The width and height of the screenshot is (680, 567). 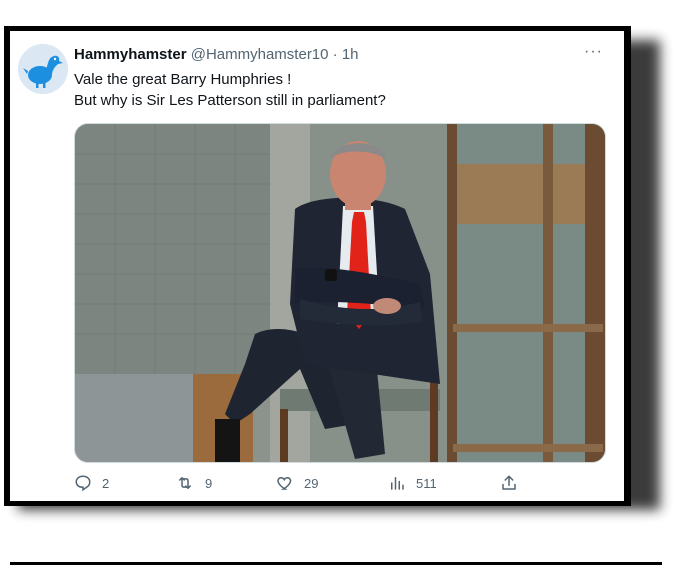 What do you see at coordinates (209, 483) in the screenshot?
I see `retweet-count: 9` at bounding box center [209, 483].